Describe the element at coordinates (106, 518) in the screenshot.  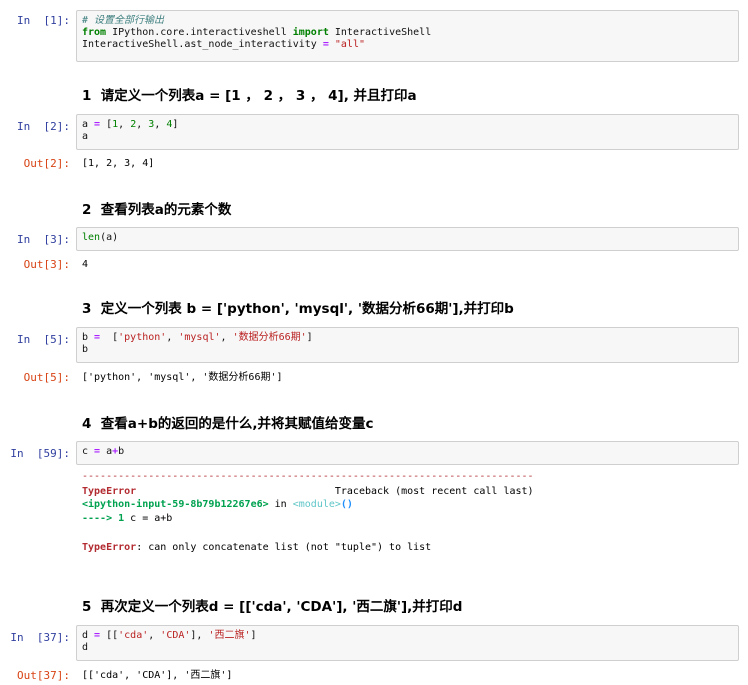
I see `error-arrow: ----> 1` at that location.